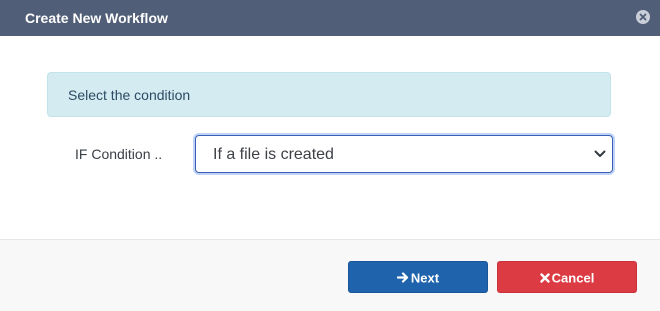 This screenshot has width=660, height=311. I want to click on times-icon, so click(544, 277).